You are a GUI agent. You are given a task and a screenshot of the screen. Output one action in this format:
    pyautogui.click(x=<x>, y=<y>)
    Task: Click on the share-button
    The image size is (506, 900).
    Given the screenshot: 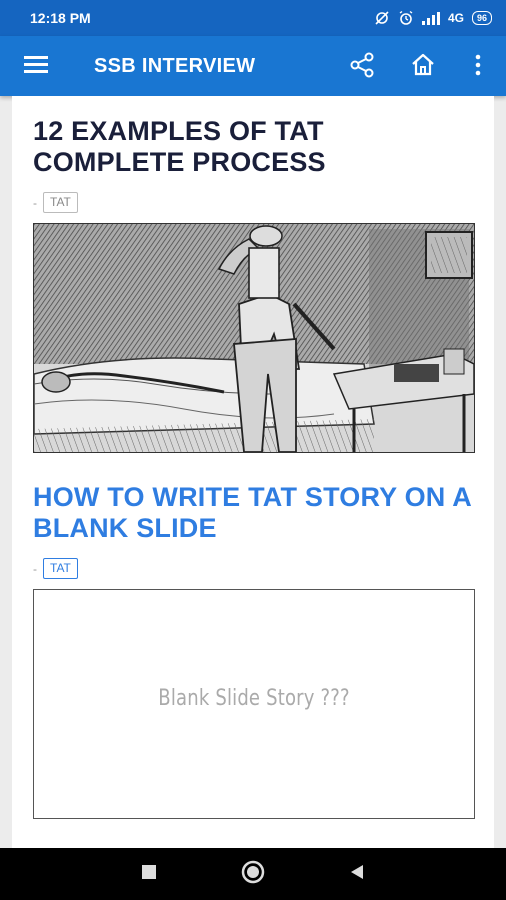 What is the action you would take?
    pyautogui.click(x=362, y=67)
    